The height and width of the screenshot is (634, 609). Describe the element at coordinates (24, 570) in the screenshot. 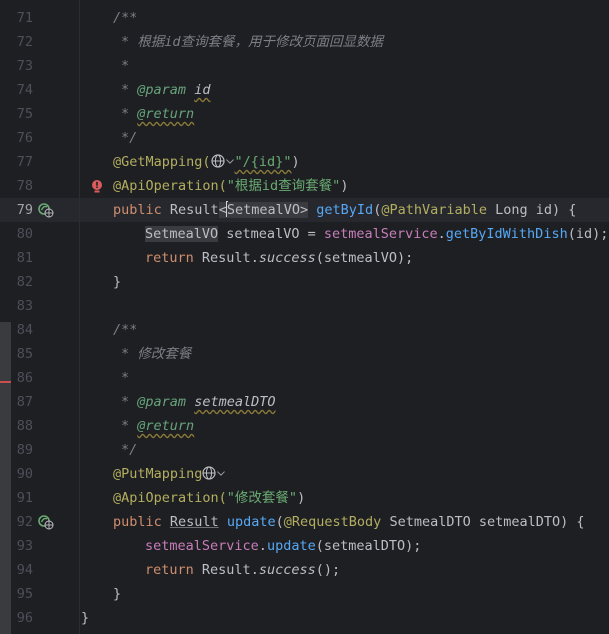

I see `line-number: 94` at that location.